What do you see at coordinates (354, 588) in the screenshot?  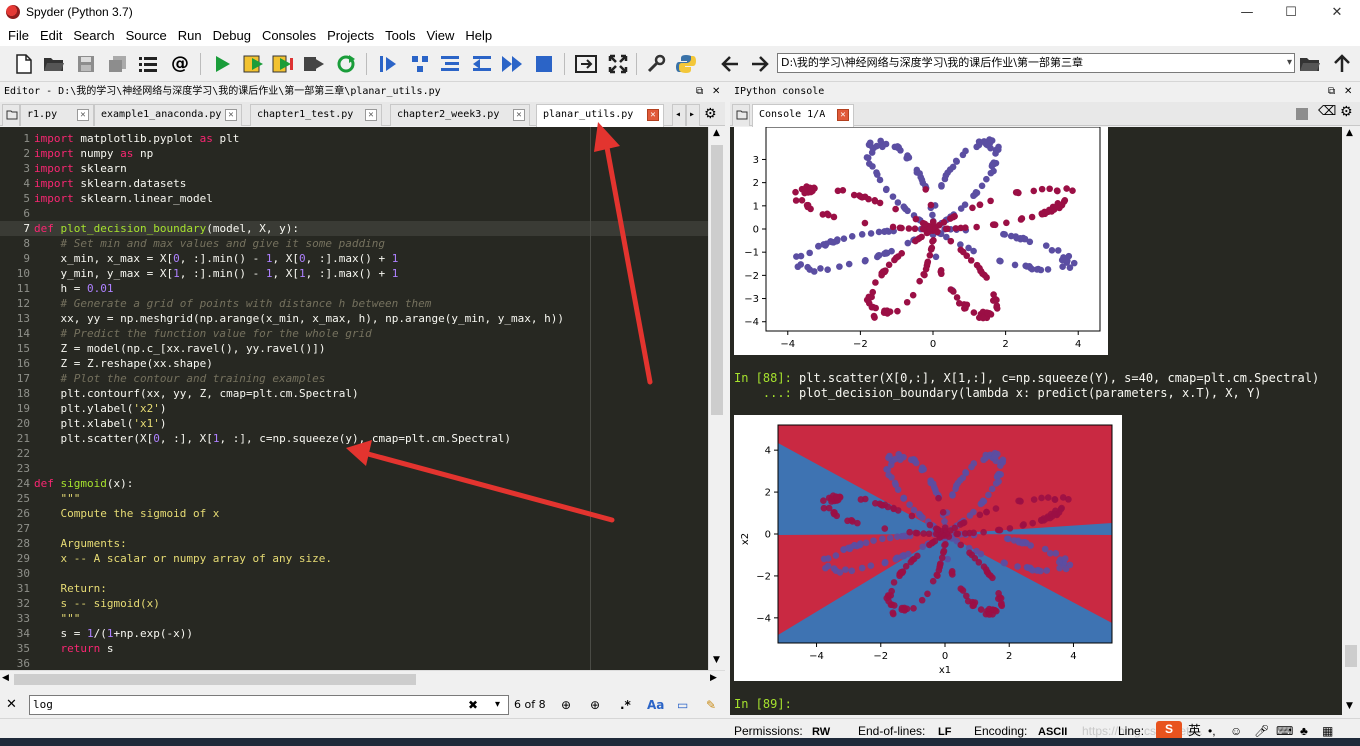 I see `code-line: 31 Return:` at bounding box center [354, 588].